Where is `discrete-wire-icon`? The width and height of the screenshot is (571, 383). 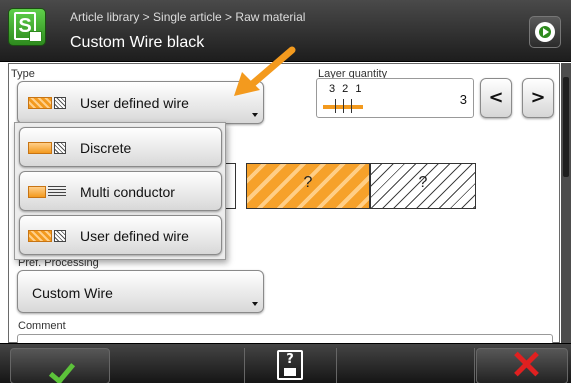
discrete-wire-icon is located at coordinates (48, 148).